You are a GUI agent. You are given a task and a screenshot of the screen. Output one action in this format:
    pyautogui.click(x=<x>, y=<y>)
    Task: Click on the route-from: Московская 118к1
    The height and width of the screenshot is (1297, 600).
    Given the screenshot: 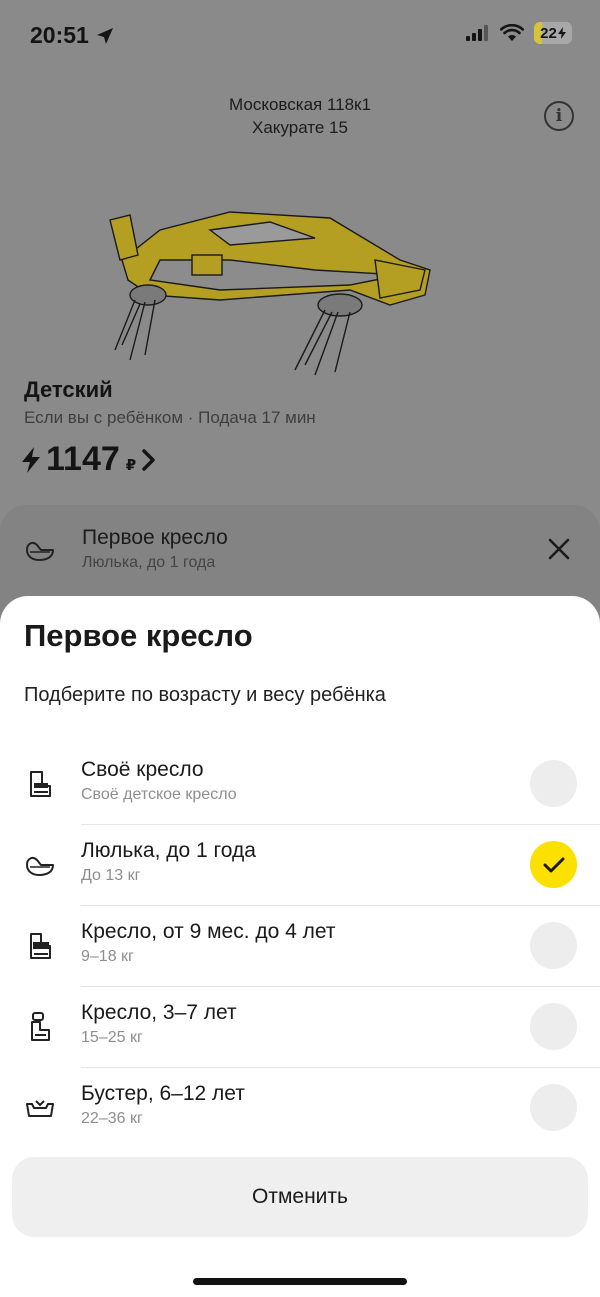 What is the action you would take?
    pyautogui.click(x=300, y=104)
    